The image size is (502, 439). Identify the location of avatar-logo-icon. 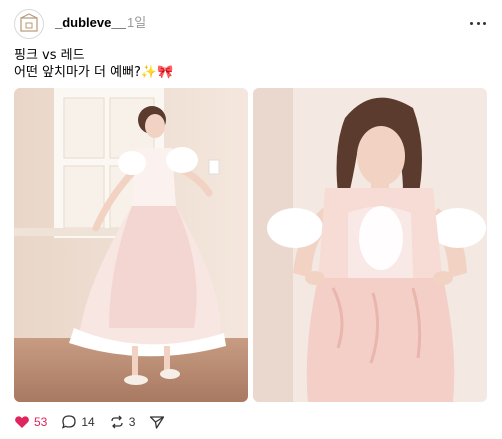
(29, 22).